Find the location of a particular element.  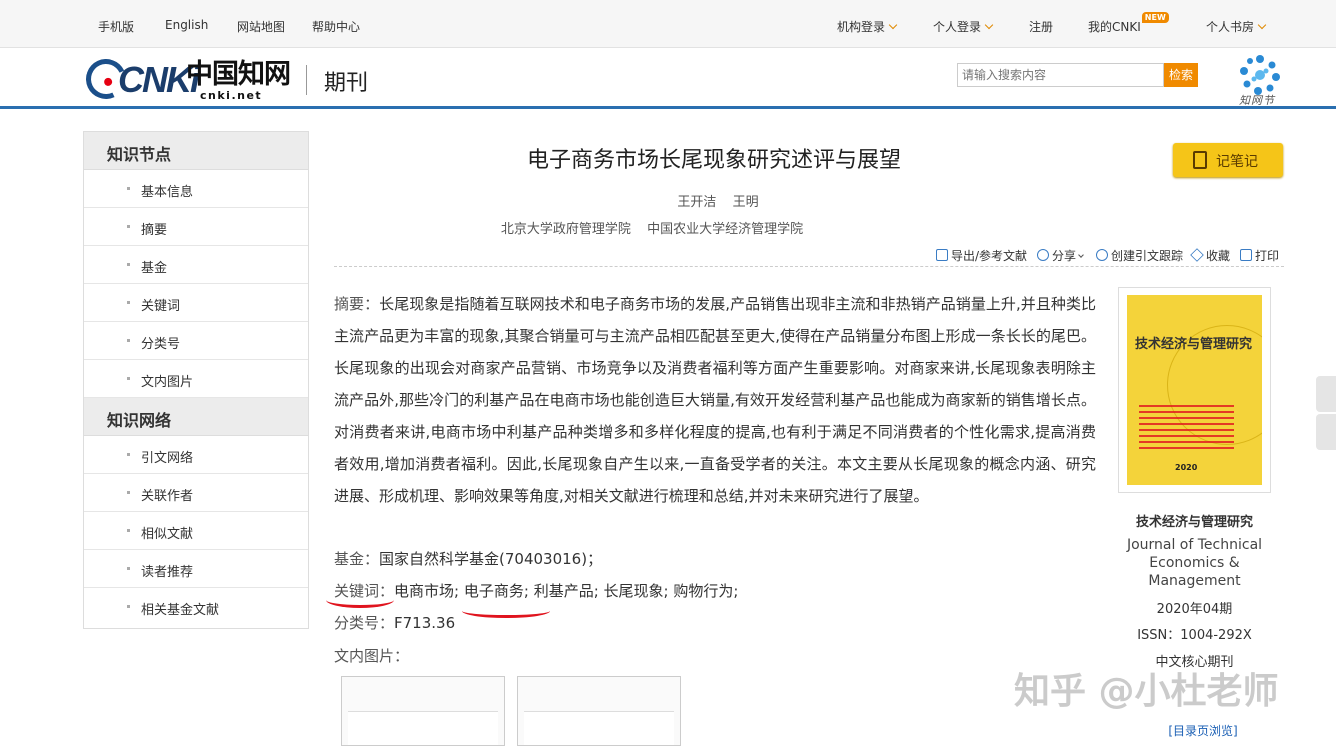

notebook-icon is located at coordinates (1200, 160).